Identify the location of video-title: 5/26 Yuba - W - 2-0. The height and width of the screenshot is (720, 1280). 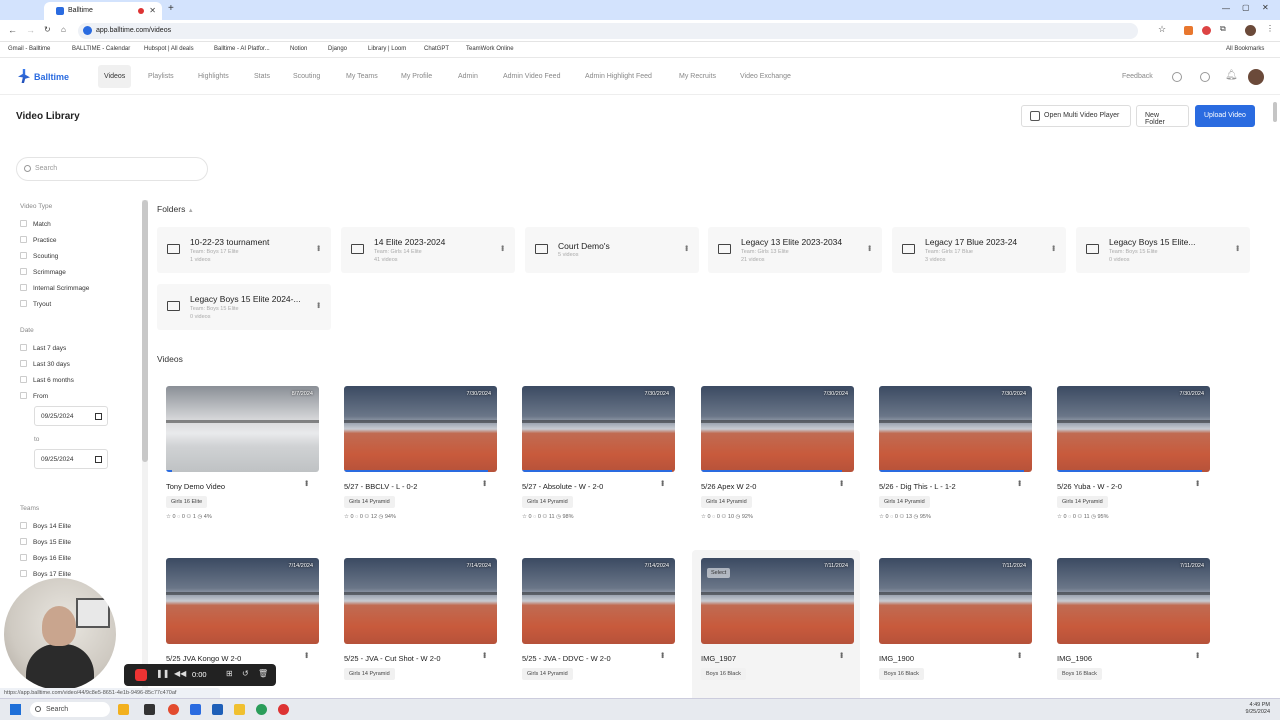
(1089, 486).